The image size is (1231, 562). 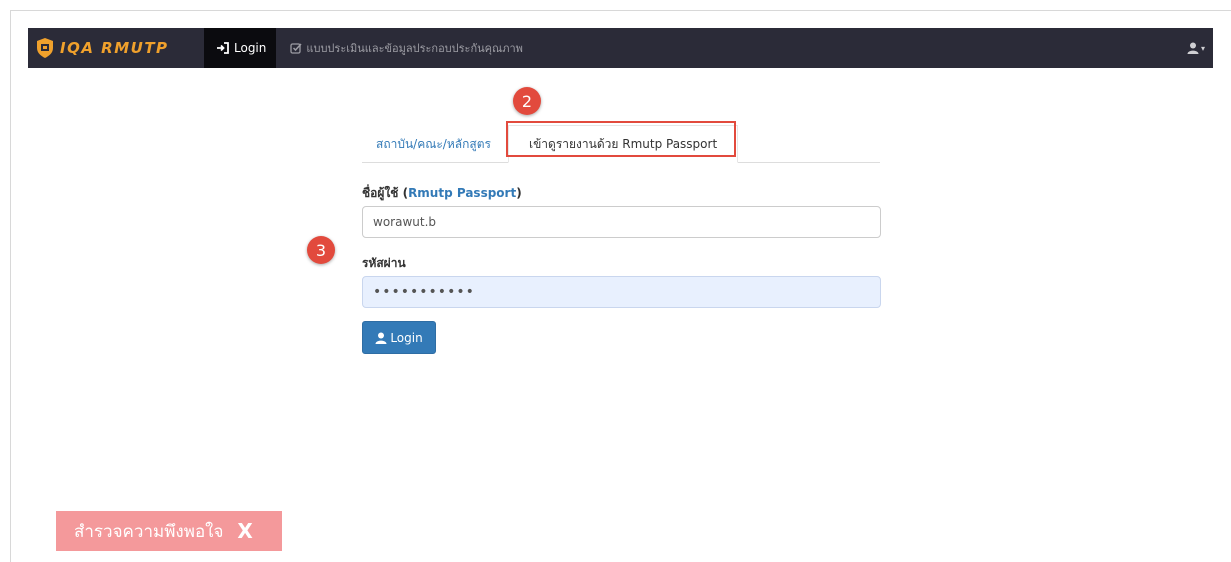 I want to click on shield-logo-icon, so click(x=45, y=48).